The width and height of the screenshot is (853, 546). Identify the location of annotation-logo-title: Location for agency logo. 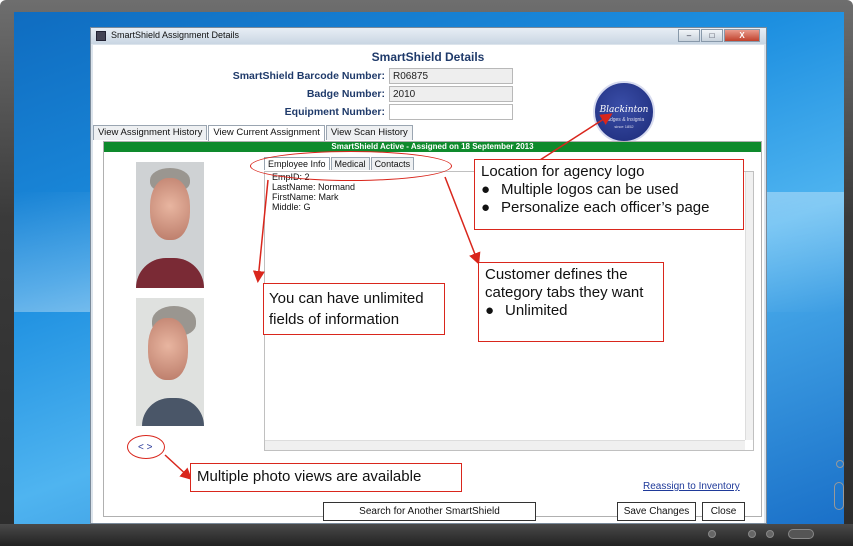
(563, 171).